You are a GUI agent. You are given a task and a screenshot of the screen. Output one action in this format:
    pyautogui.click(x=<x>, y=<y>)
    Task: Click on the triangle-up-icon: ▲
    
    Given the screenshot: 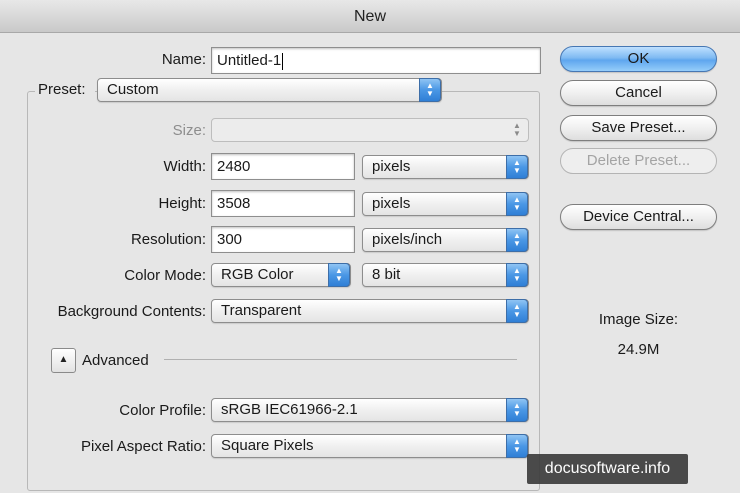 What is the action you would take?
    pyautogui.click(x=63, y=359)
    